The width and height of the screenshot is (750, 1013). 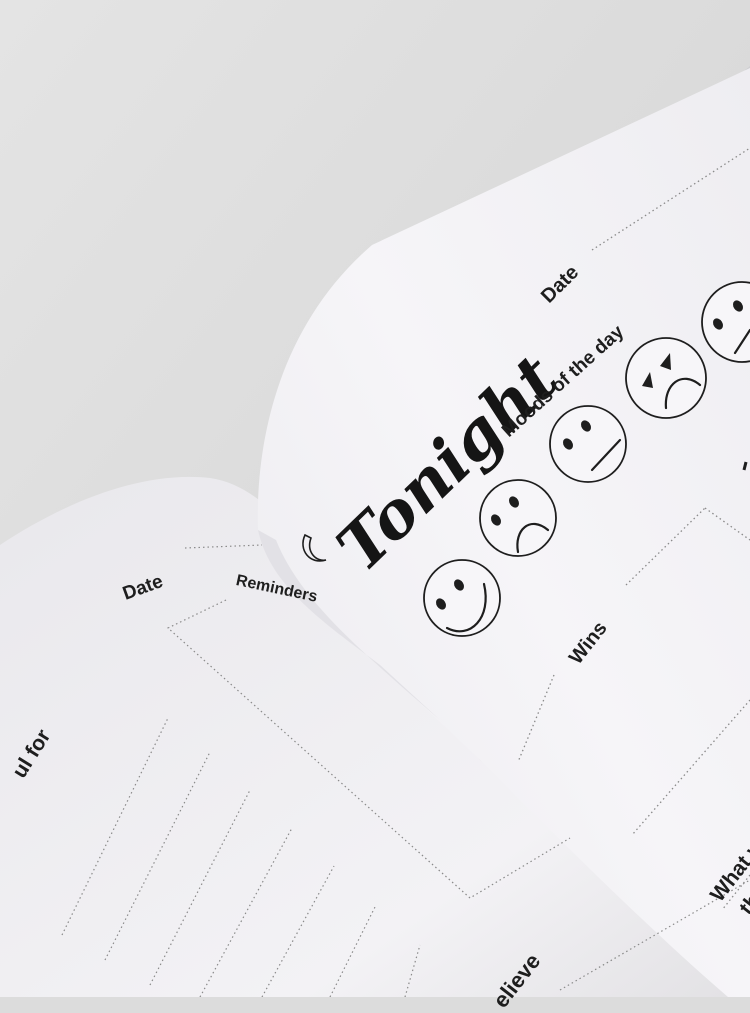 What do you see at coordinates (666, 378) in the screenshot?
I see `angry-face-icon` at bounding box center [666, 378].